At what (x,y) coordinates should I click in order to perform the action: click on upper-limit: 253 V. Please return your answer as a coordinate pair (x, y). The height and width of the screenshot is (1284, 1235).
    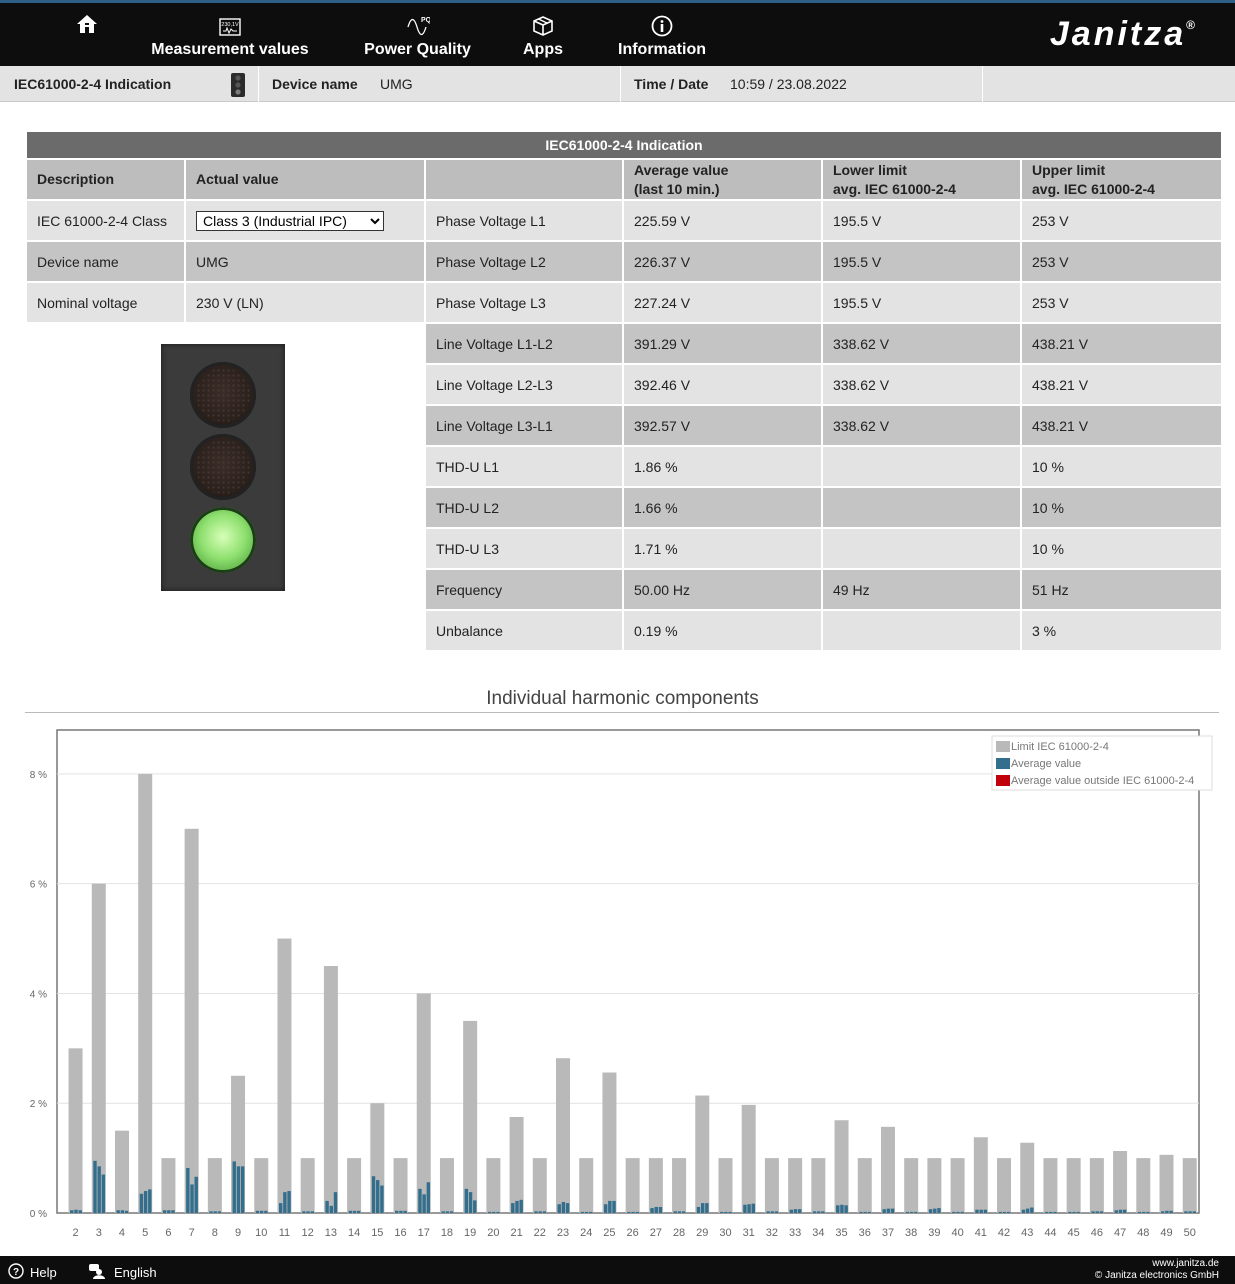
    Looking at the image, I should click on (1121, 302).